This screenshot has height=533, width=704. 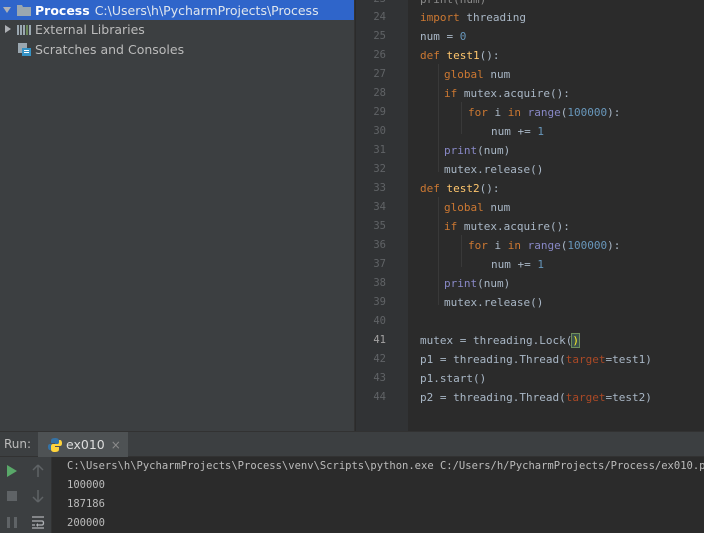 I want to click on line-number: 30, so click(x=379, y=131).